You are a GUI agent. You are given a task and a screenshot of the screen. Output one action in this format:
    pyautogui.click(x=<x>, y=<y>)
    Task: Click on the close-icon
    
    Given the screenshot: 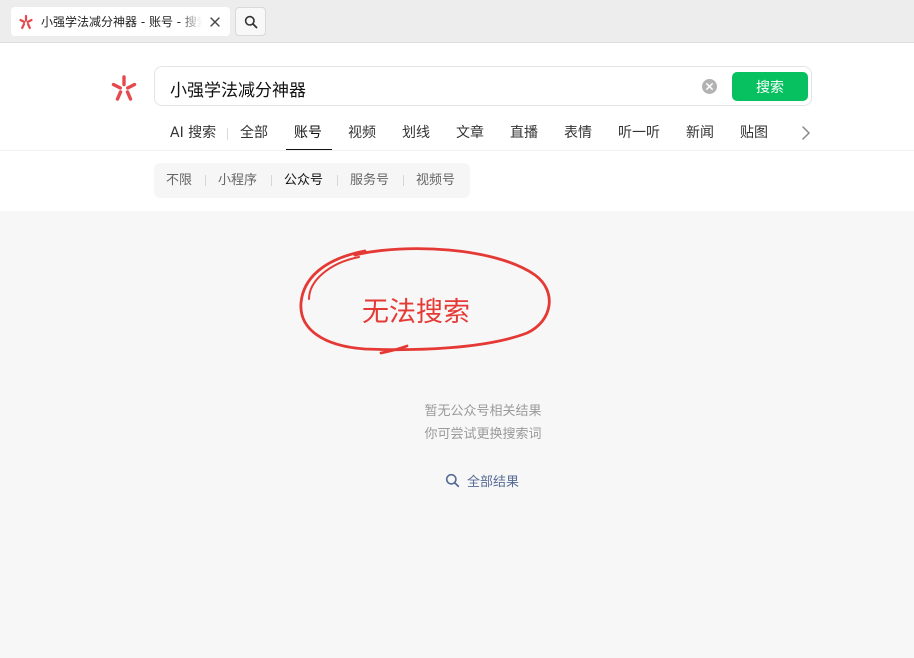 What is the action you would take?
    pyautogui.click(x=215, y=21)
    